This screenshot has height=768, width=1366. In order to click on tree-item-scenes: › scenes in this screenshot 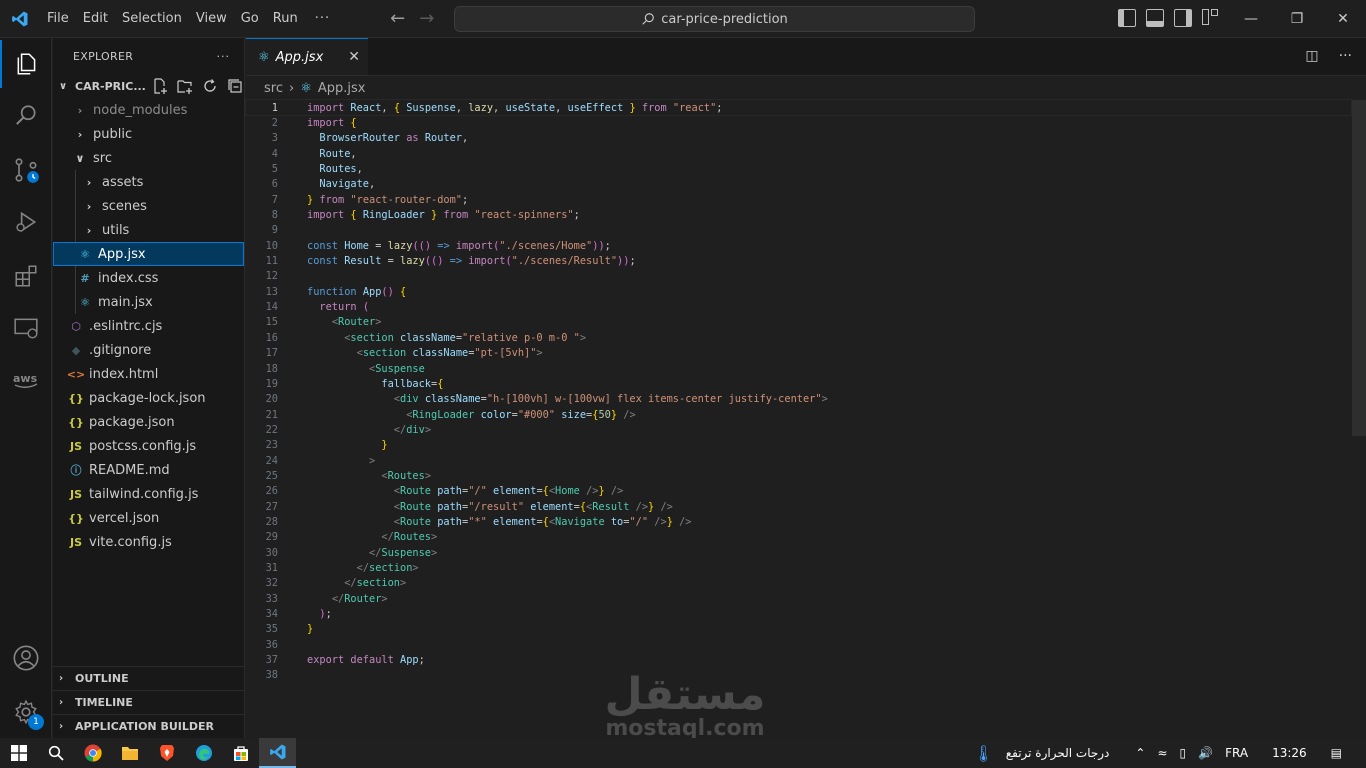, I will do `click(148, 206)`.